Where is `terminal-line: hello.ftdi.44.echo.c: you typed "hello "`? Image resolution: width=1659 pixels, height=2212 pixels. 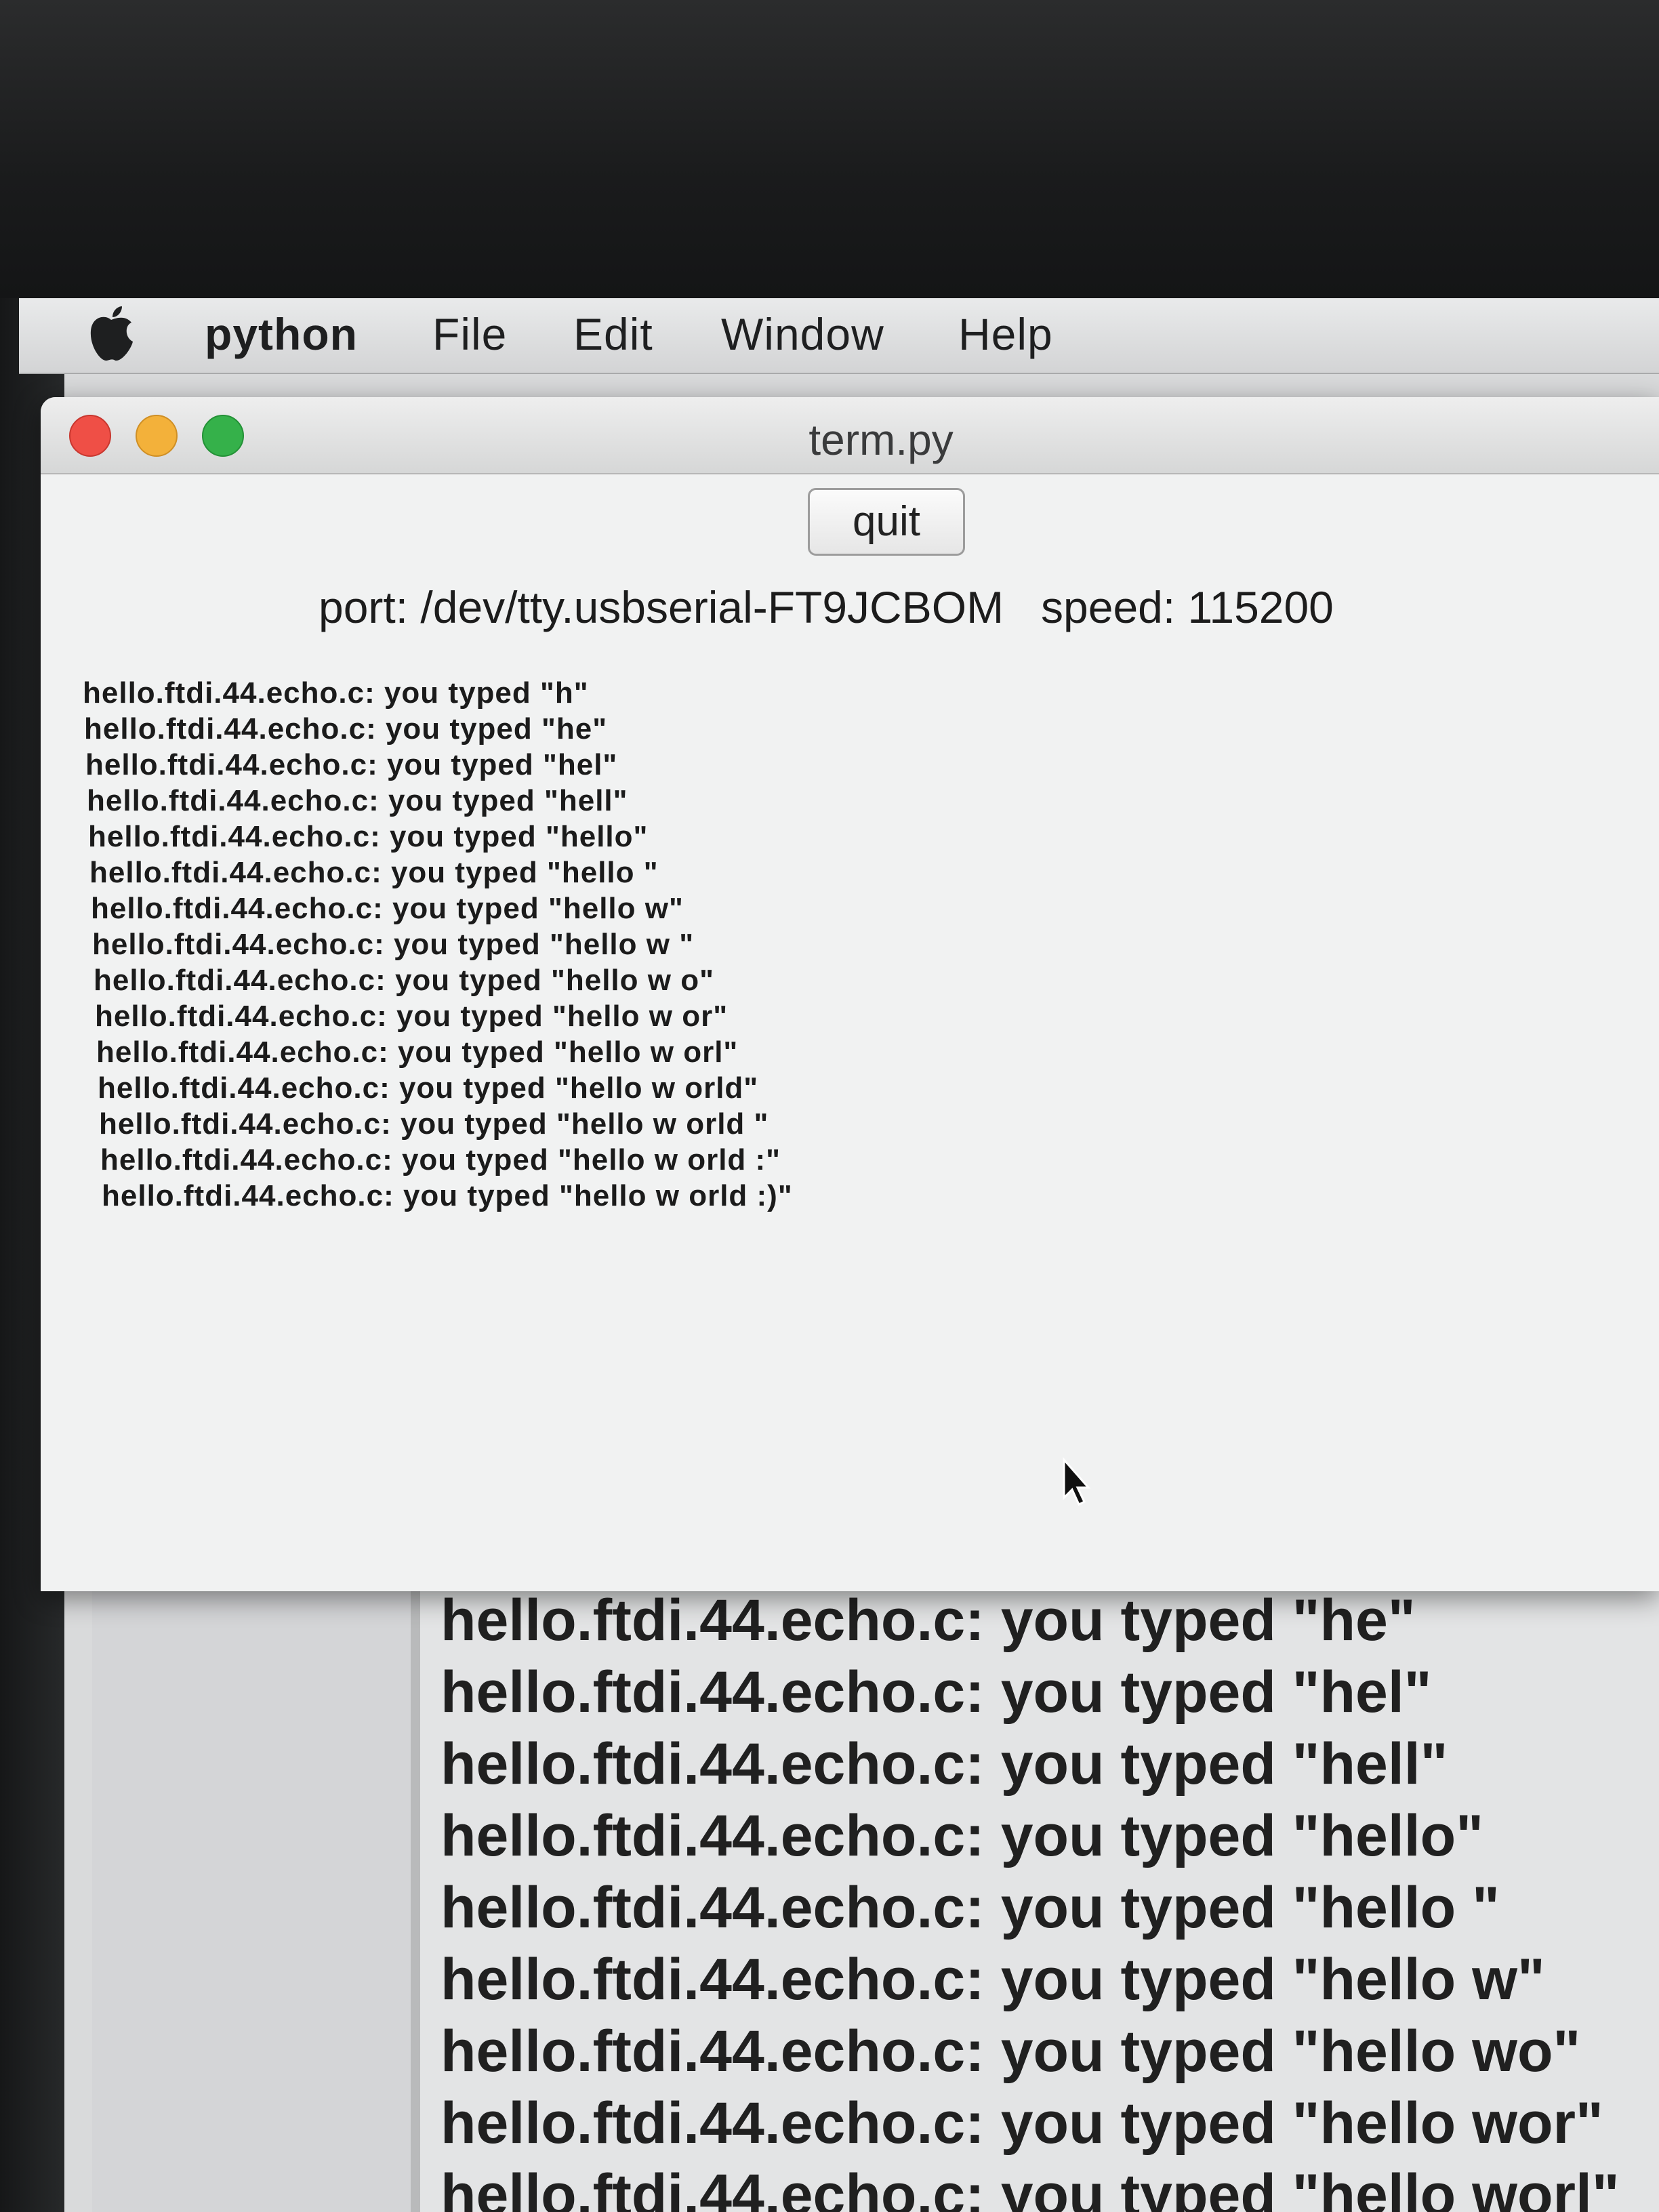
terminal-line: hello.ftdi.44.echo.c: you typed "hello " is located at coordinates (374, 873).